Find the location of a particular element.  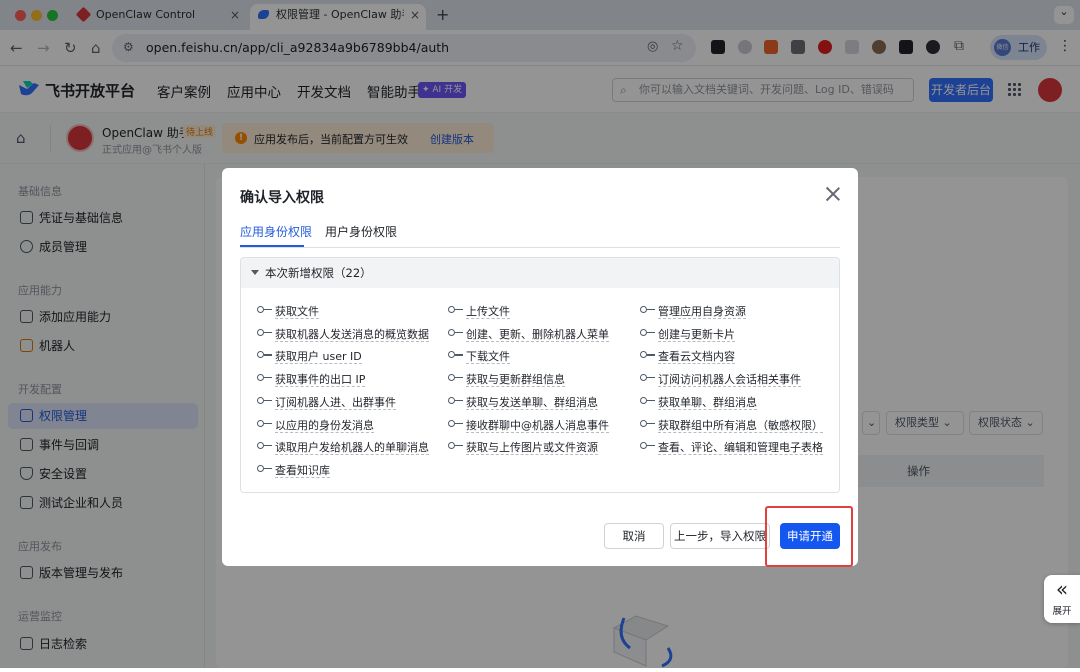

expand-label: 展开 is located at coordinates (1062, 611).